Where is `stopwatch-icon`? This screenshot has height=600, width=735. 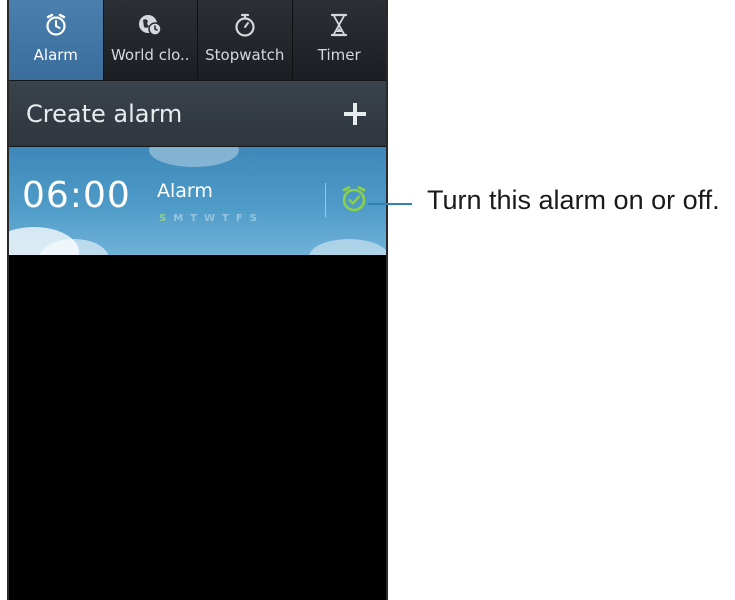
stopwatch-icon is located at coordinates (245, 25).